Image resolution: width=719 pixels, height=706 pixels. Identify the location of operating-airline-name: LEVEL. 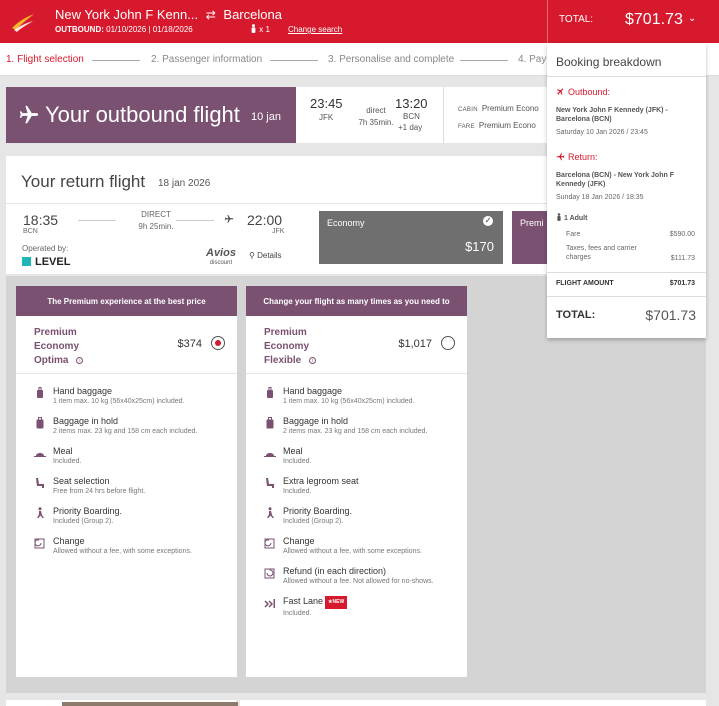
(53, 262).